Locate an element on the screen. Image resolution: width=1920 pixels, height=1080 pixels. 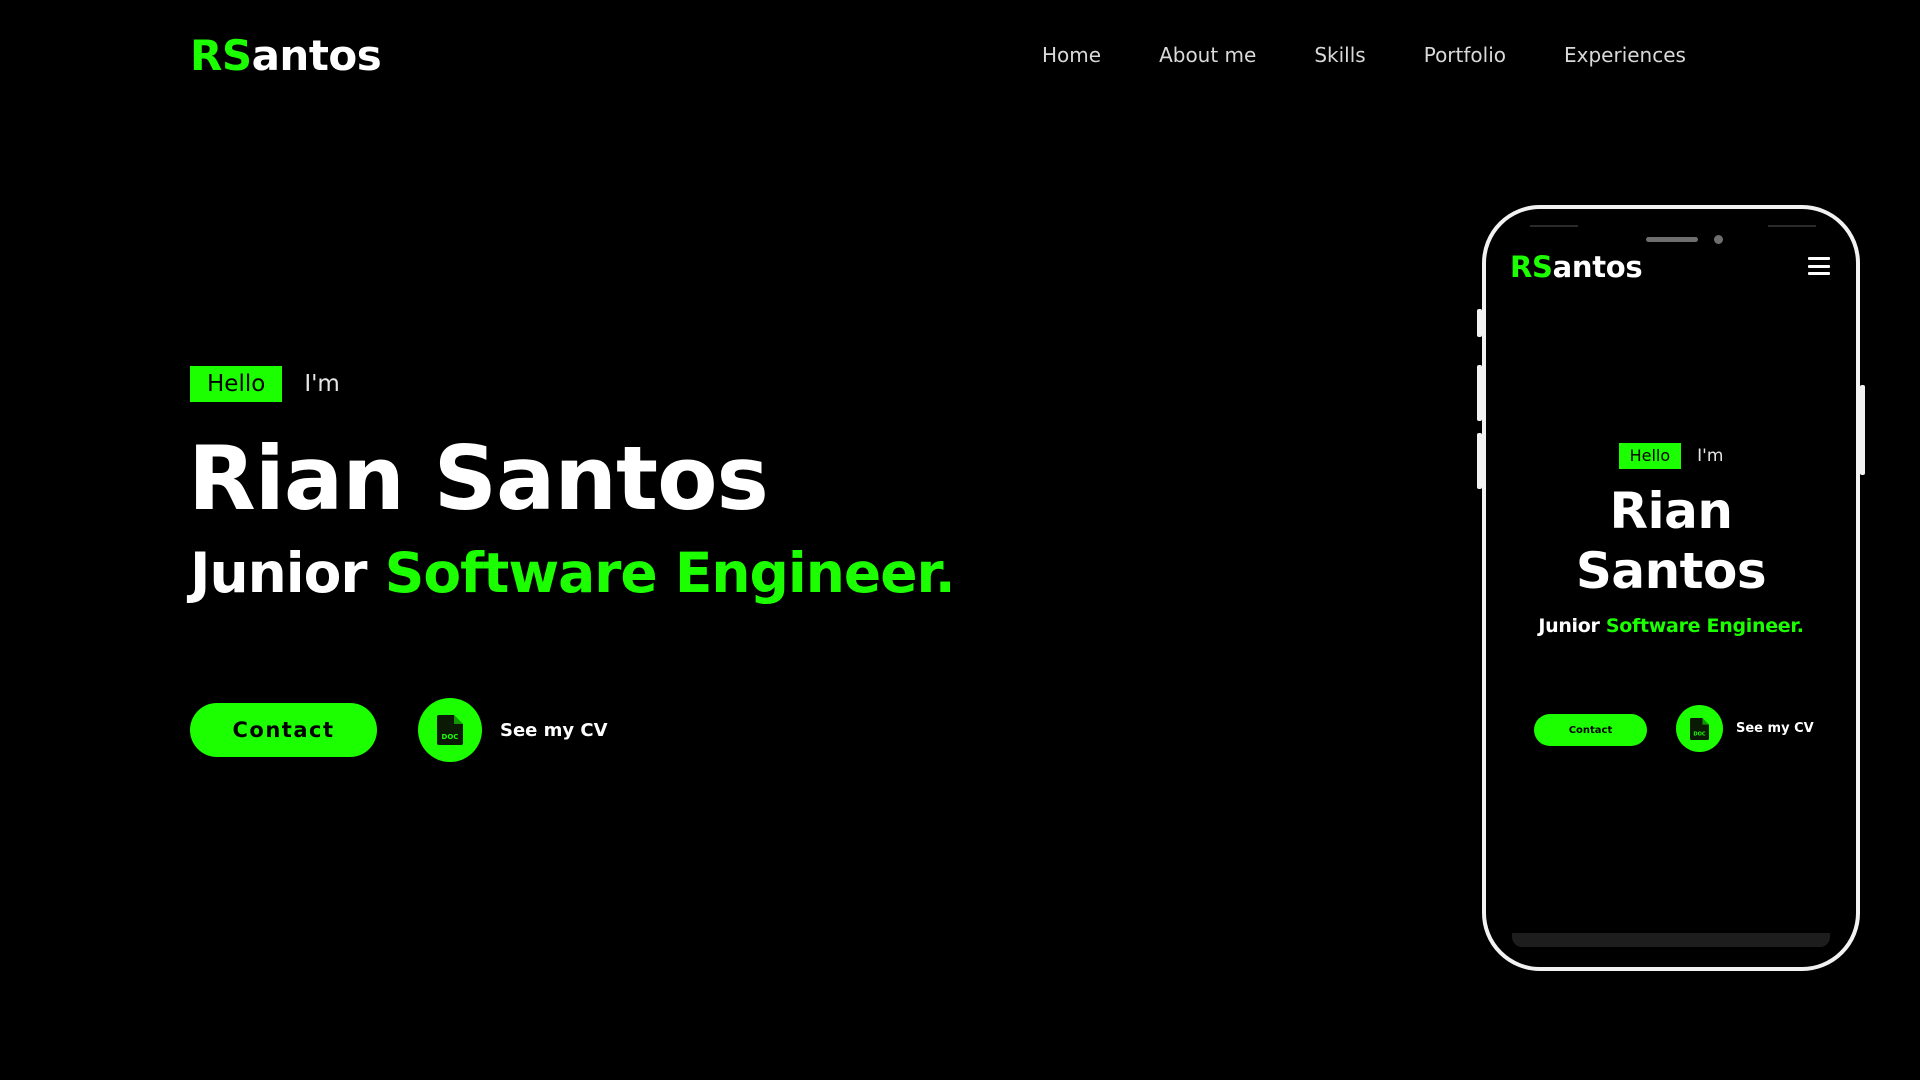
mobile-hero-name: Rian Santos is located at coordinates (1671, 541).